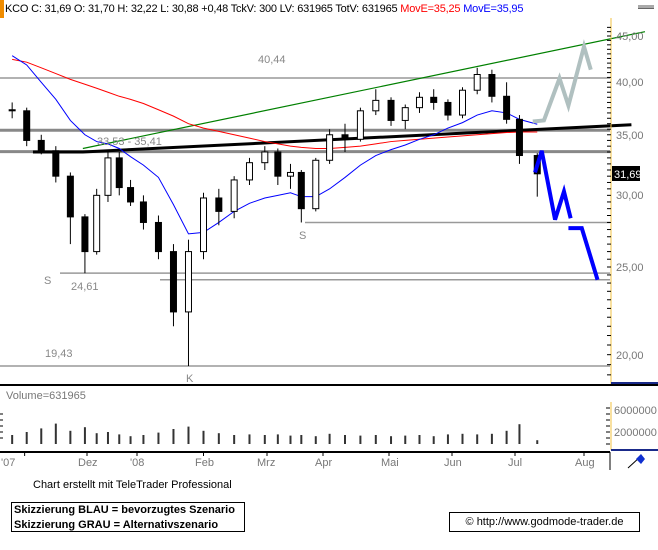 The height and width of the screenshot is (550, 658). What do you see at coordinates (628, 175) in the screenshot?
I see `last-price-label: 31,69` at bounding box center [628, 175].